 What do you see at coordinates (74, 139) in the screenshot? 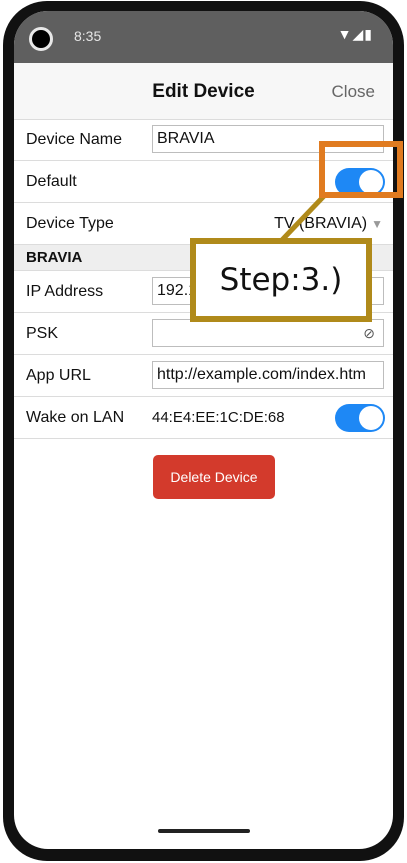
I see `device-name-label: Device Name` at bounding box center [74, 139].